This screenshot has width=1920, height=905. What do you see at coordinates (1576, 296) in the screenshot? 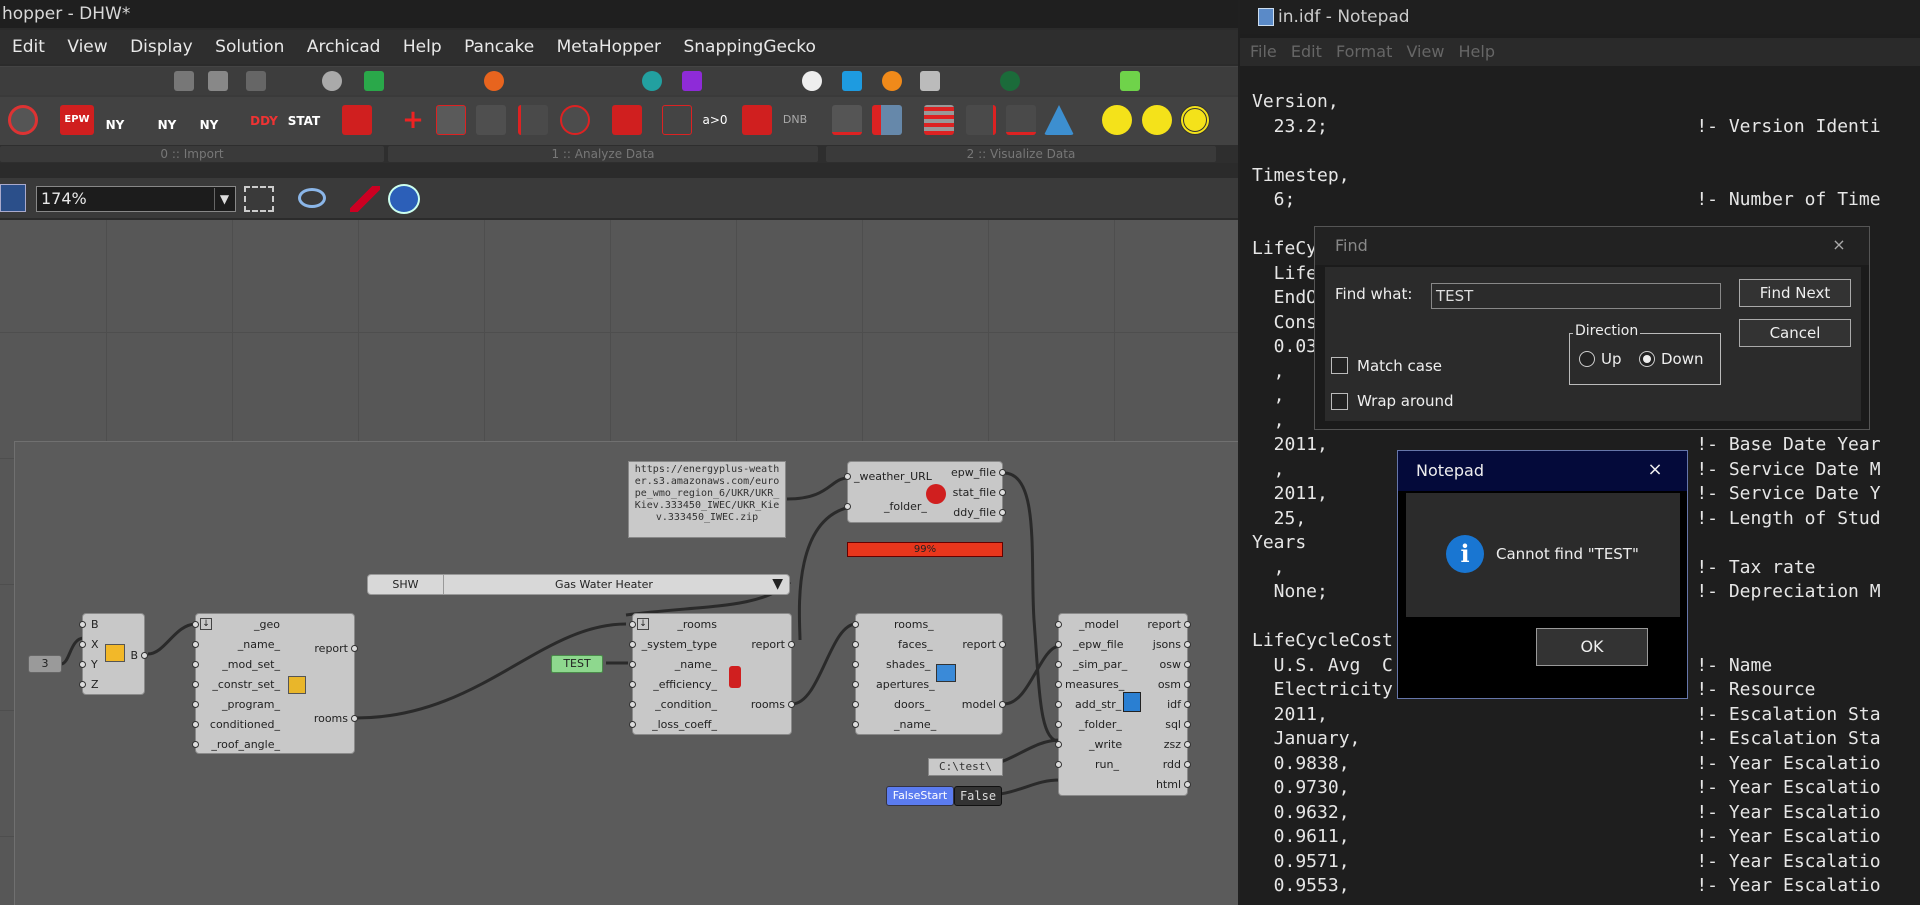
I see `find-what-input: TEST` at bounding box center [1576, 296].